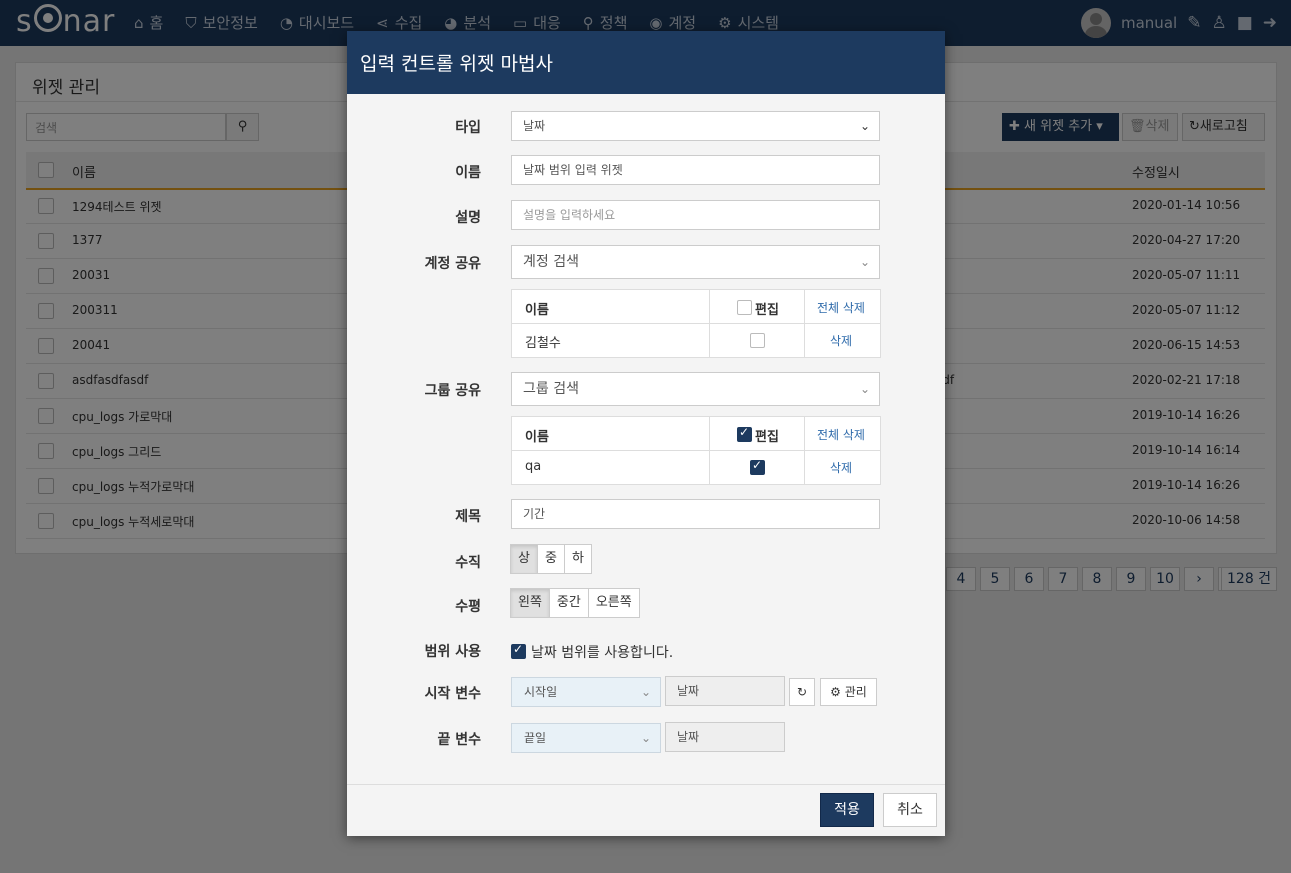 The height and width of the screenshot is (873, 1291). I want to click on name-label: 이름, so click(468, 173).